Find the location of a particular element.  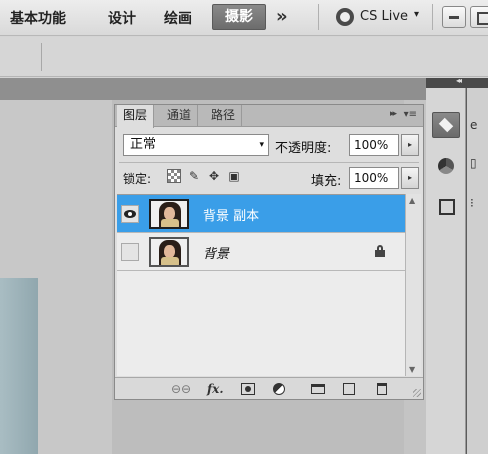

panel-menu-icon: ▾≡ is located at coordinates (410, 114).